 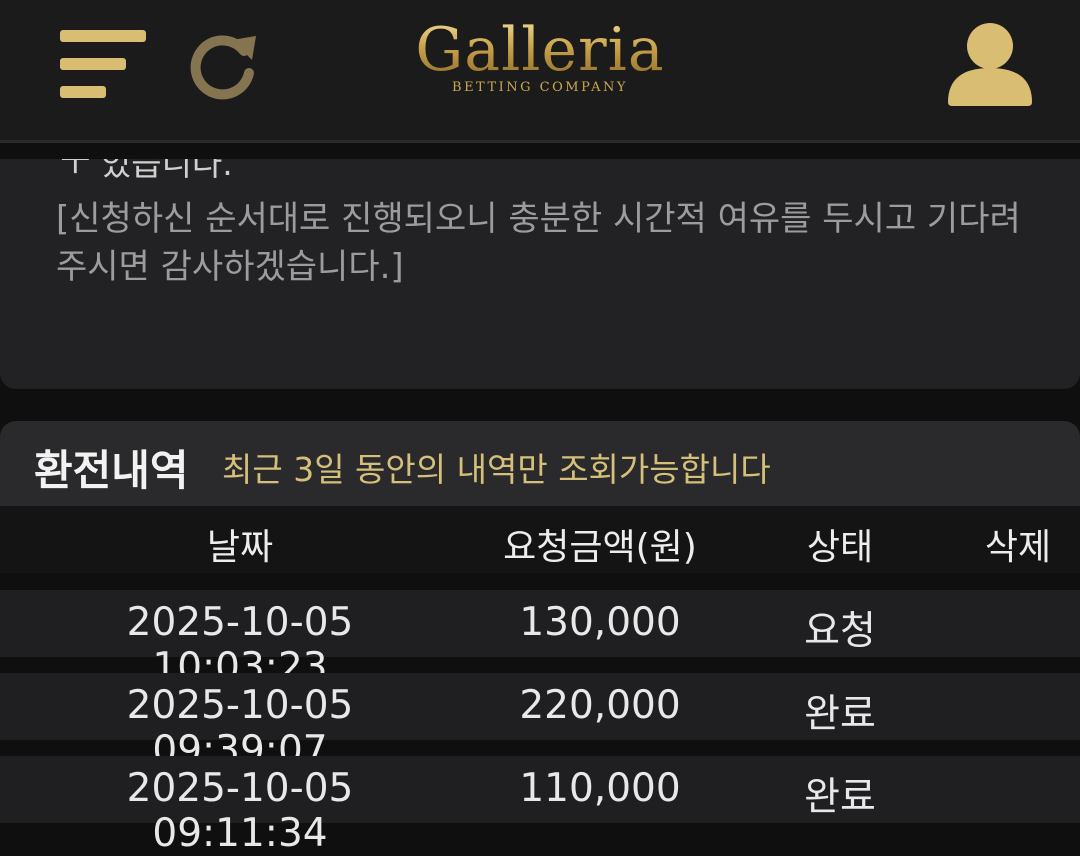 I want to click on history-title: 환전내역, so click(x=111, y=470).